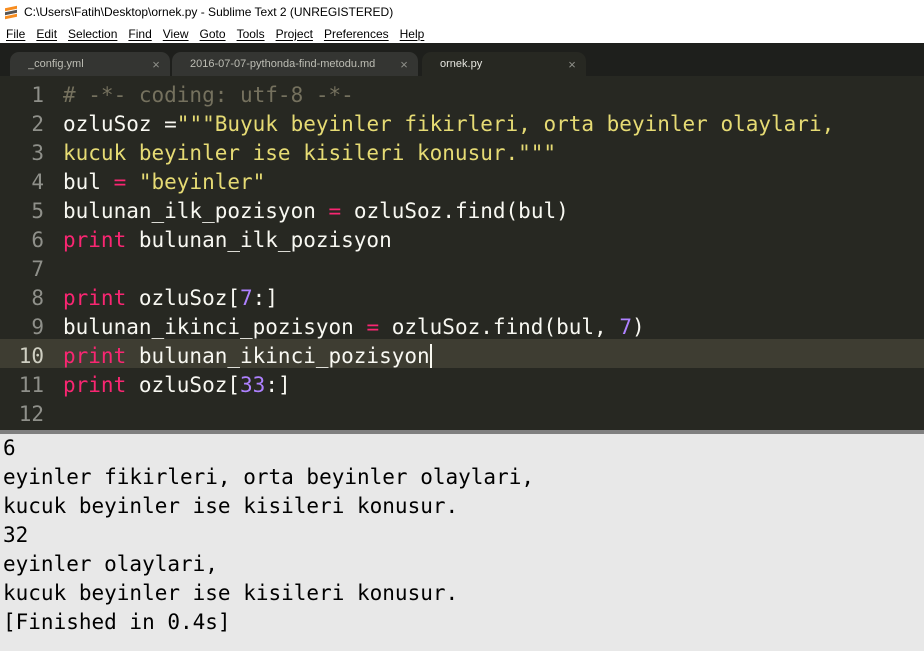 This screenshot has width=924, height=651. Describe the element at coordinates (46, 34) in the screenshot. I see `menu-edit: Edit` at that location.